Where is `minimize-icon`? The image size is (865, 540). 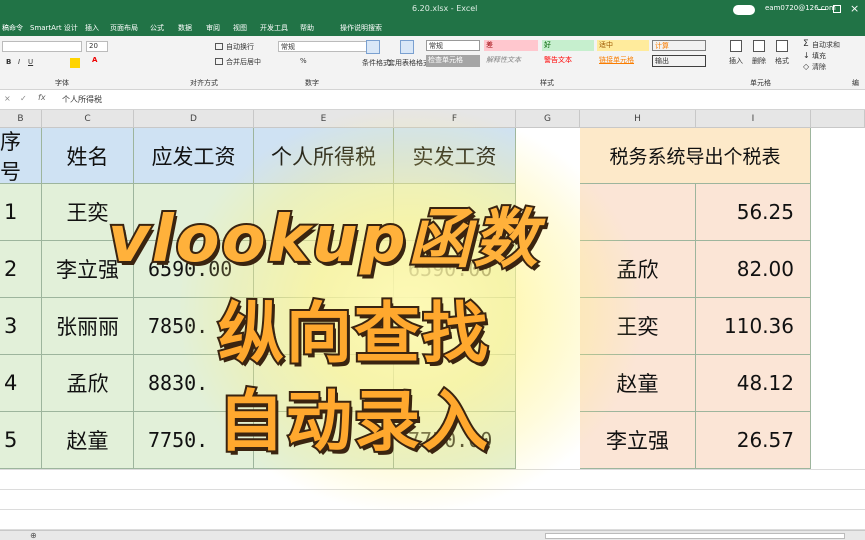
minimize-icon is located at coordinates (822, 9).